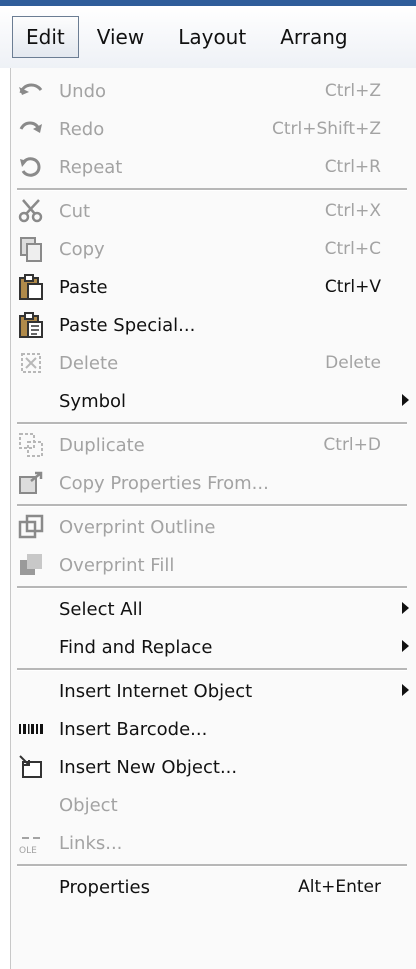 This screenshot has height=969, width=416. What do you see at coordinates (75, 211) in the screenshot?
I see `menu-item-label: Cut` at bounding box center [75, 211].